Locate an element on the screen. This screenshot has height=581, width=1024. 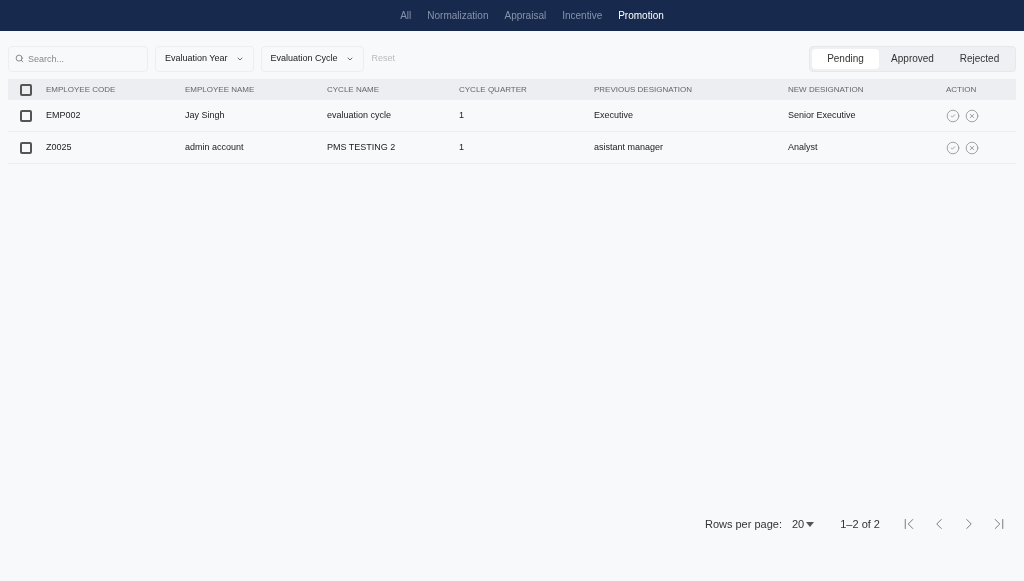
table-cell-text: Jay Singh is located at coordinates (205, 115).